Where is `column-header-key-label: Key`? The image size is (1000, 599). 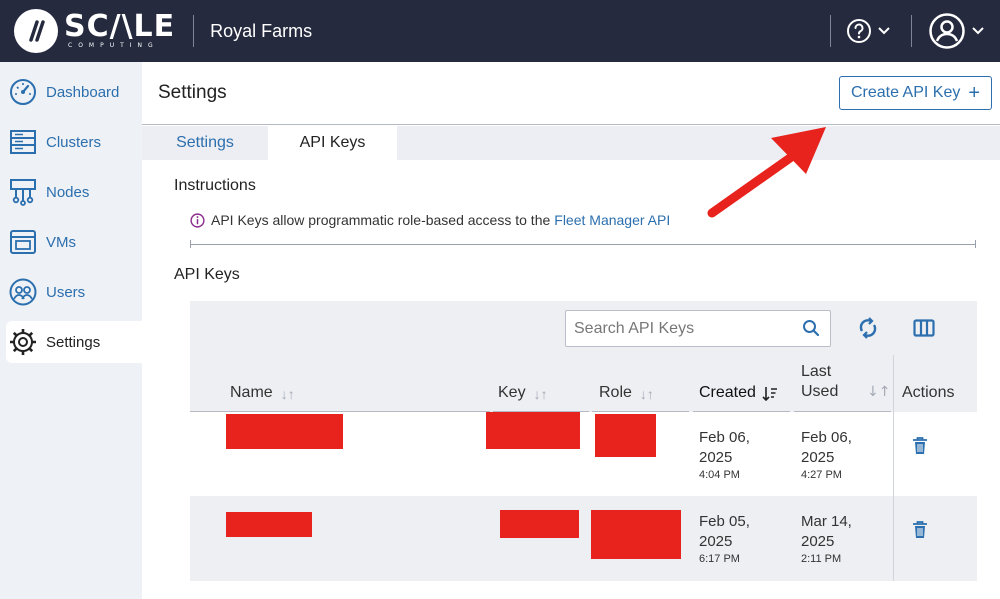
column-header-key-label: Key is located at coordinates (512, 392).